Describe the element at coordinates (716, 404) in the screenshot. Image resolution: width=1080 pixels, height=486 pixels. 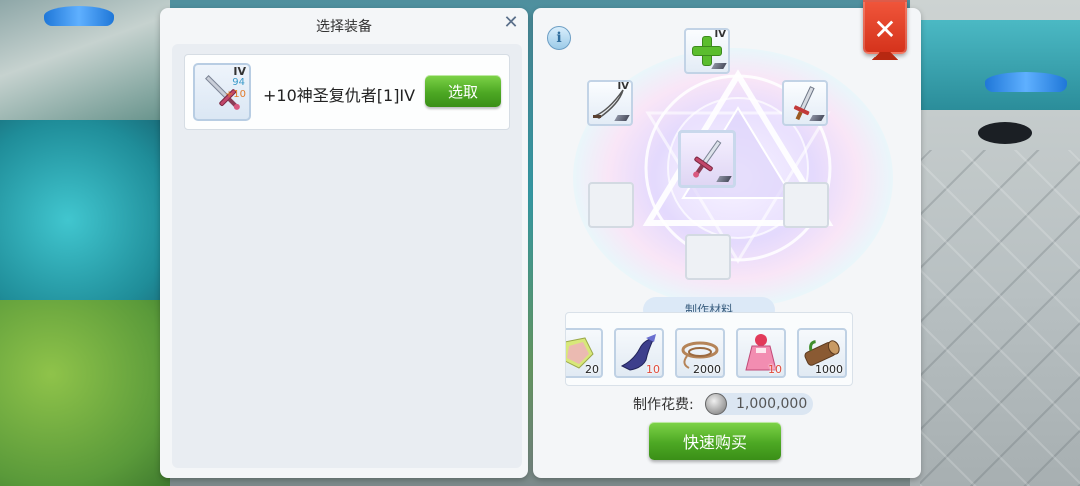
I see `zeny-coin-icon` at that location.